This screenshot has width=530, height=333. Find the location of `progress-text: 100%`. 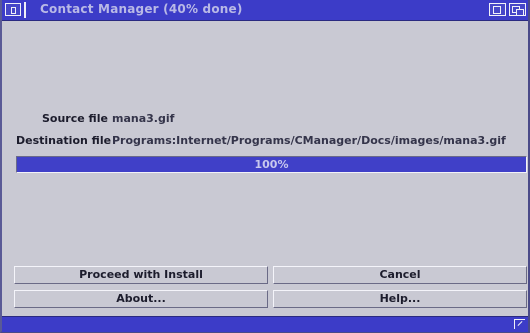

progress-text: 100% is located at coordinates (271, 164).